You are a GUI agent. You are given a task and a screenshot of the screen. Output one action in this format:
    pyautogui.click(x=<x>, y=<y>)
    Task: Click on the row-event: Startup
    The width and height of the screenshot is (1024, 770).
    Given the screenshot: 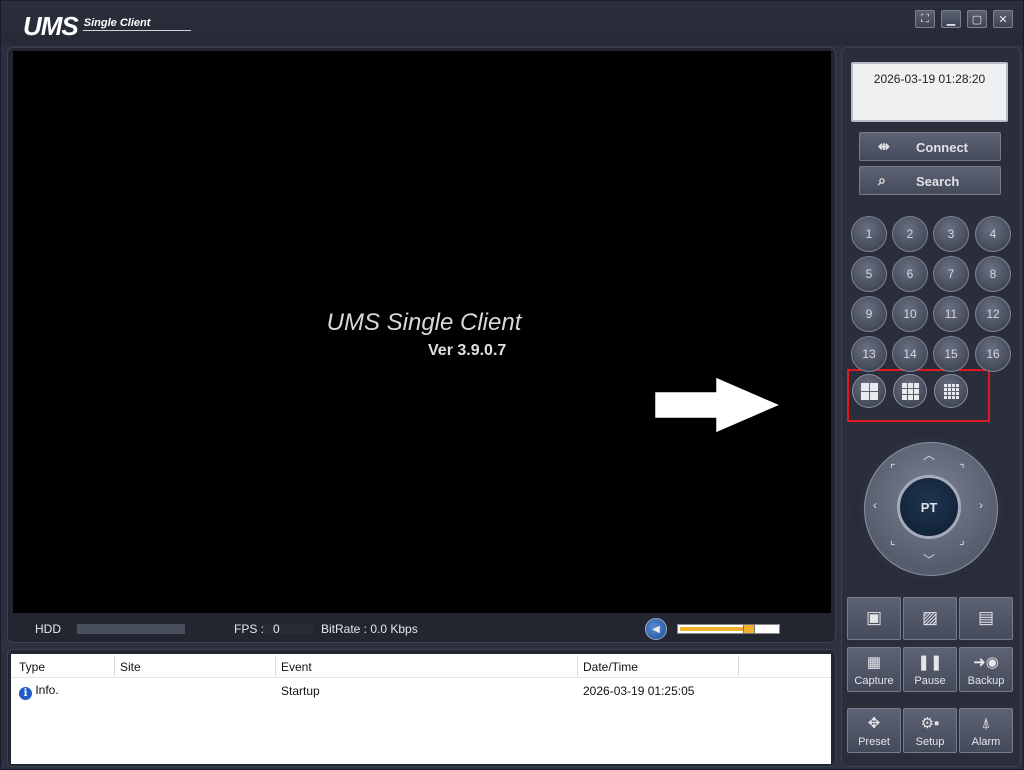 What is the action you would take?
    pyautogui.click(x=300, y=691)
    